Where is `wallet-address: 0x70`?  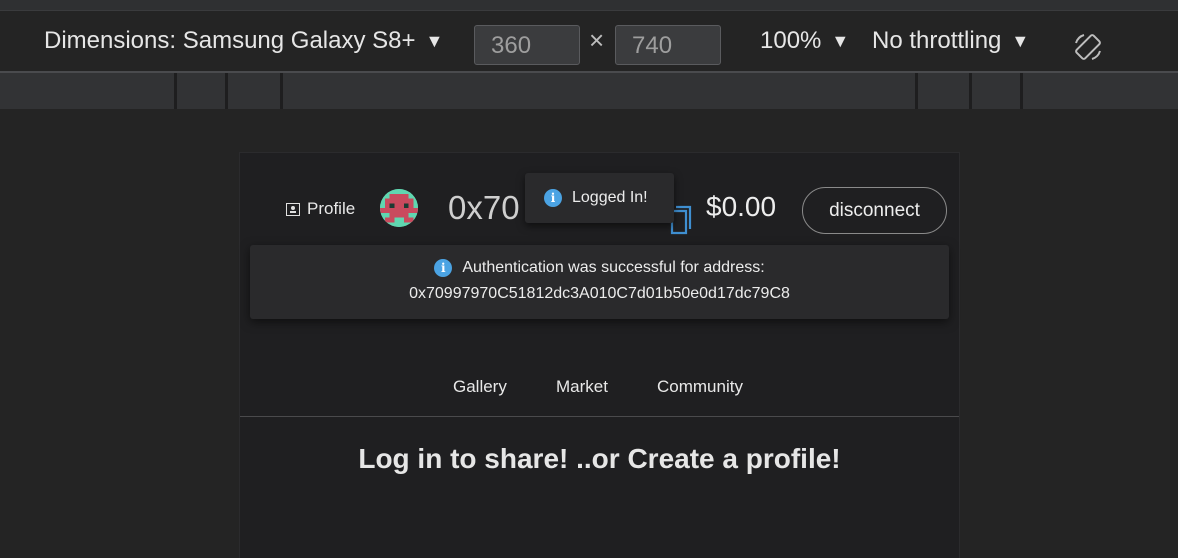
wallet-address: 0x70 is located at coordinates (484, 207).